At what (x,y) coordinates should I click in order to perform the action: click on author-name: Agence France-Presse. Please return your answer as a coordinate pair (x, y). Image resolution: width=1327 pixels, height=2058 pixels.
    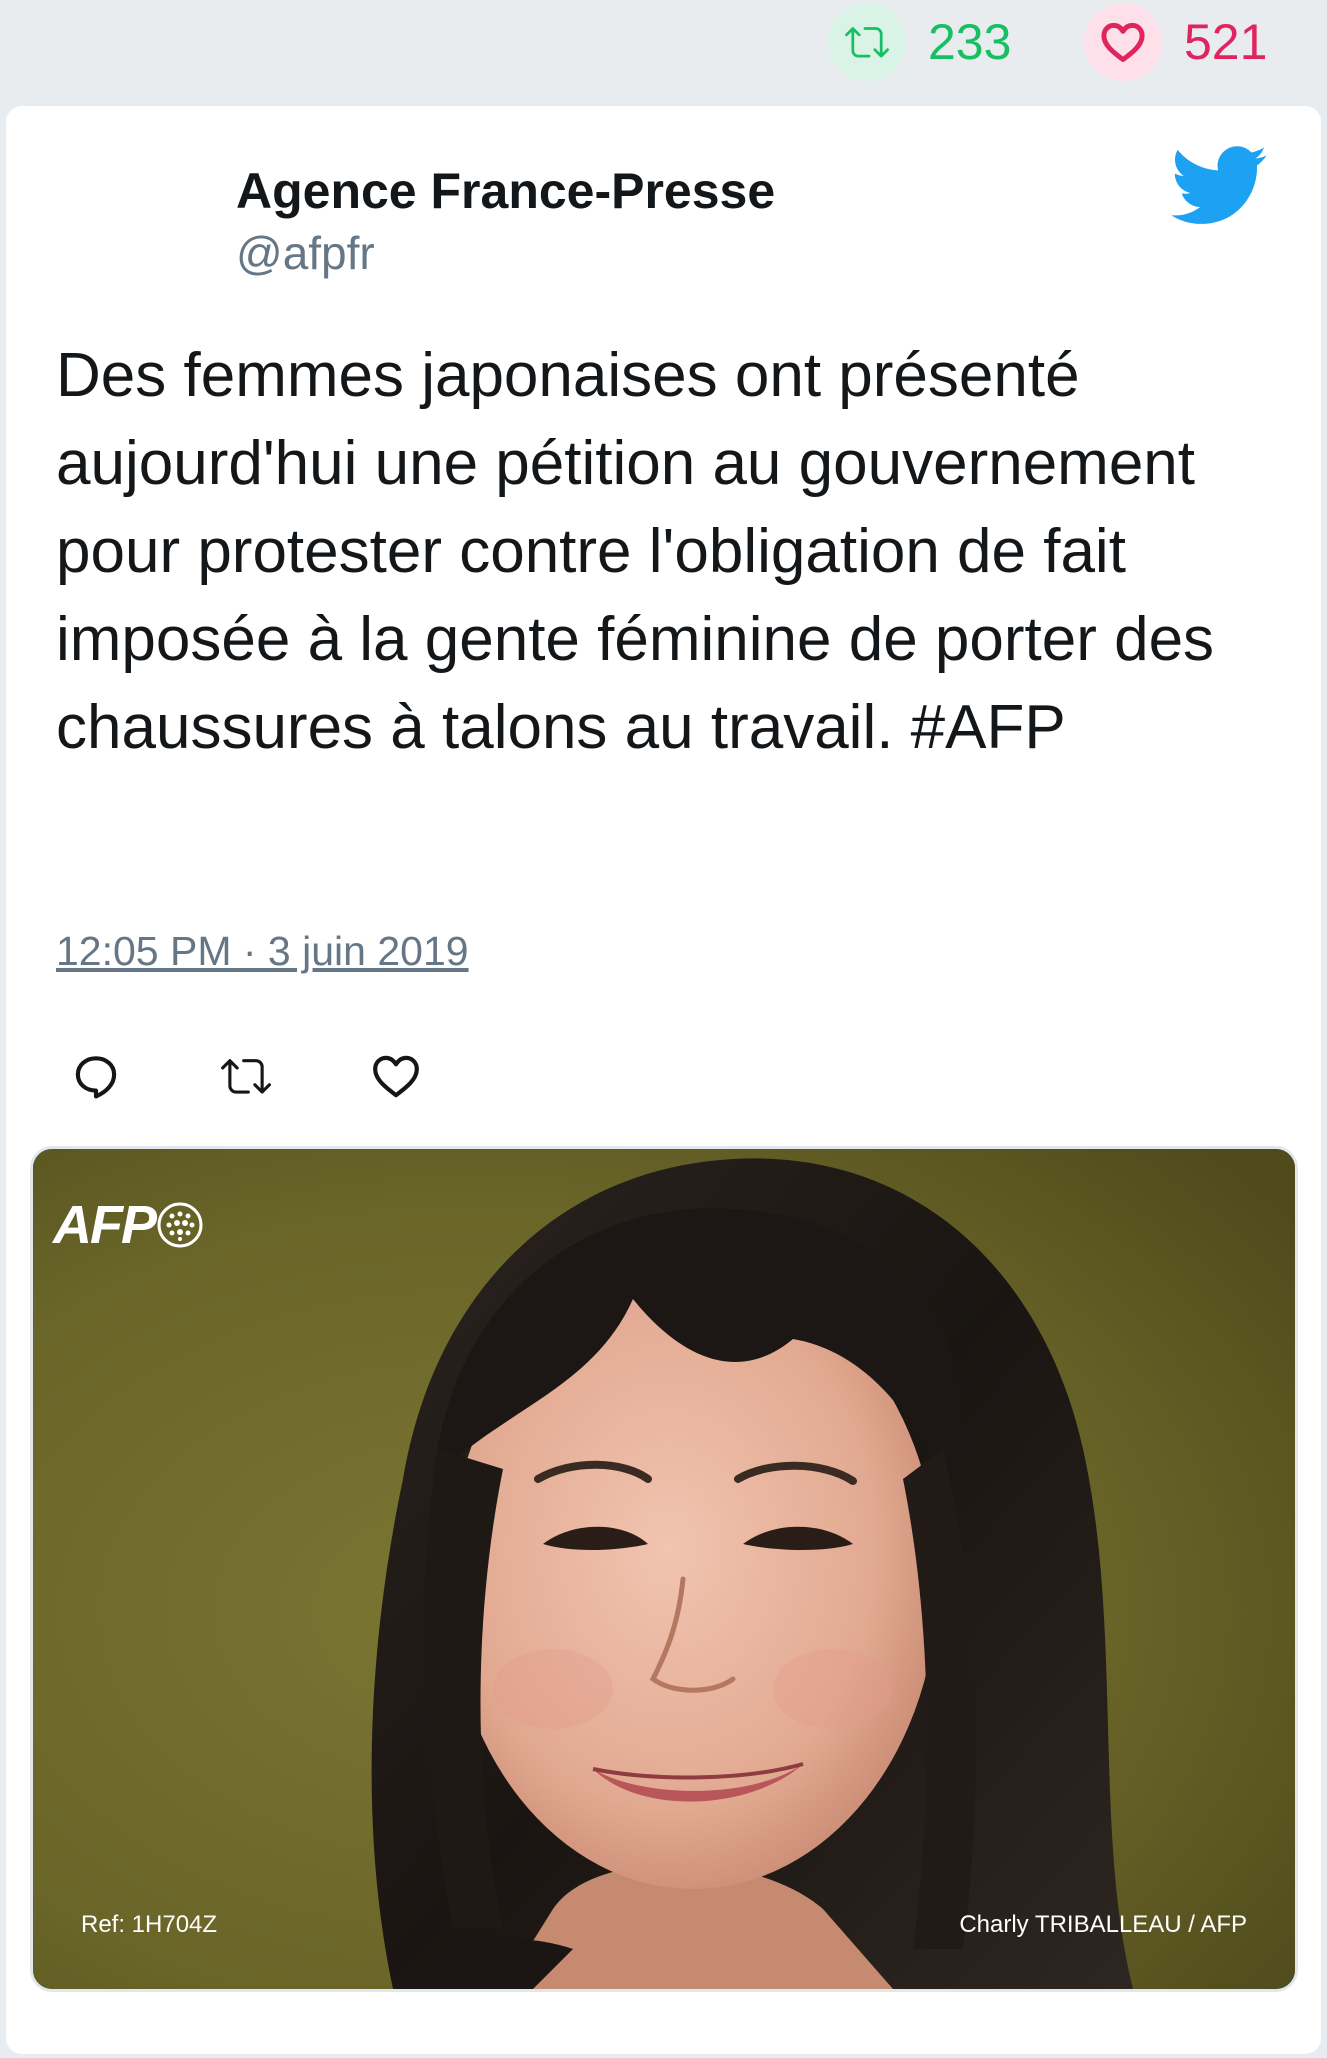
    Looking at the image, I should click on (505, 191).